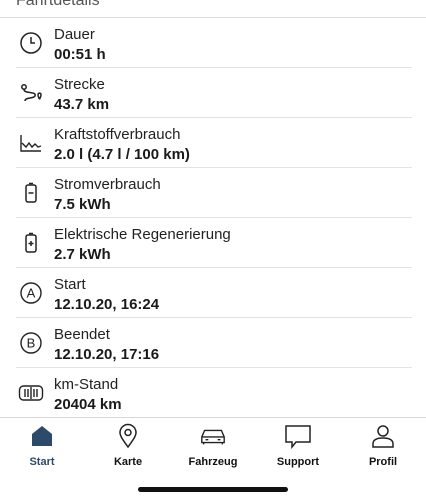  I want to click on detail-row-power-consumption: Stromverbrauch 7.5 kWh, so click(213, 193).